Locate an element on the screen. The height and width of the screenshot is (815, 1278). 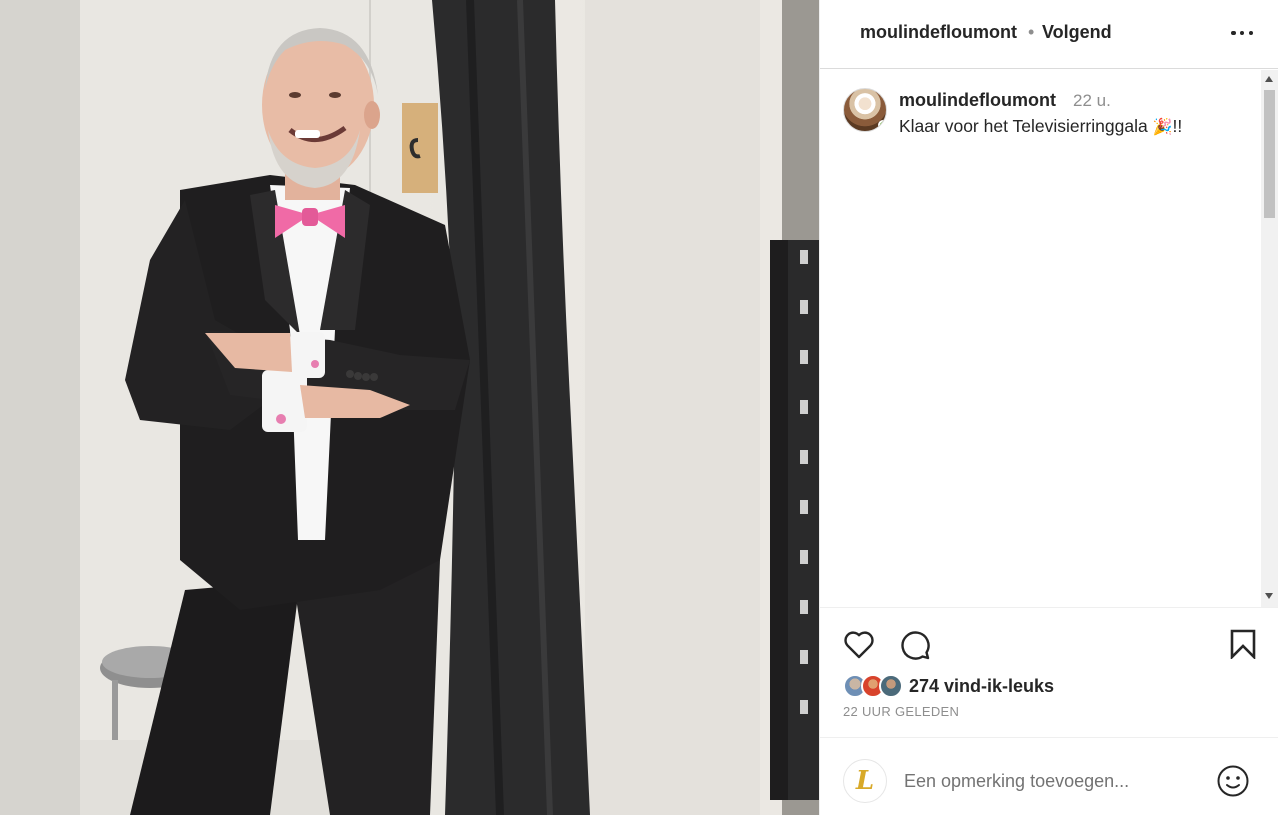
likes-count: 274 vind-ik-leuks is located at coordinates (981, 686).